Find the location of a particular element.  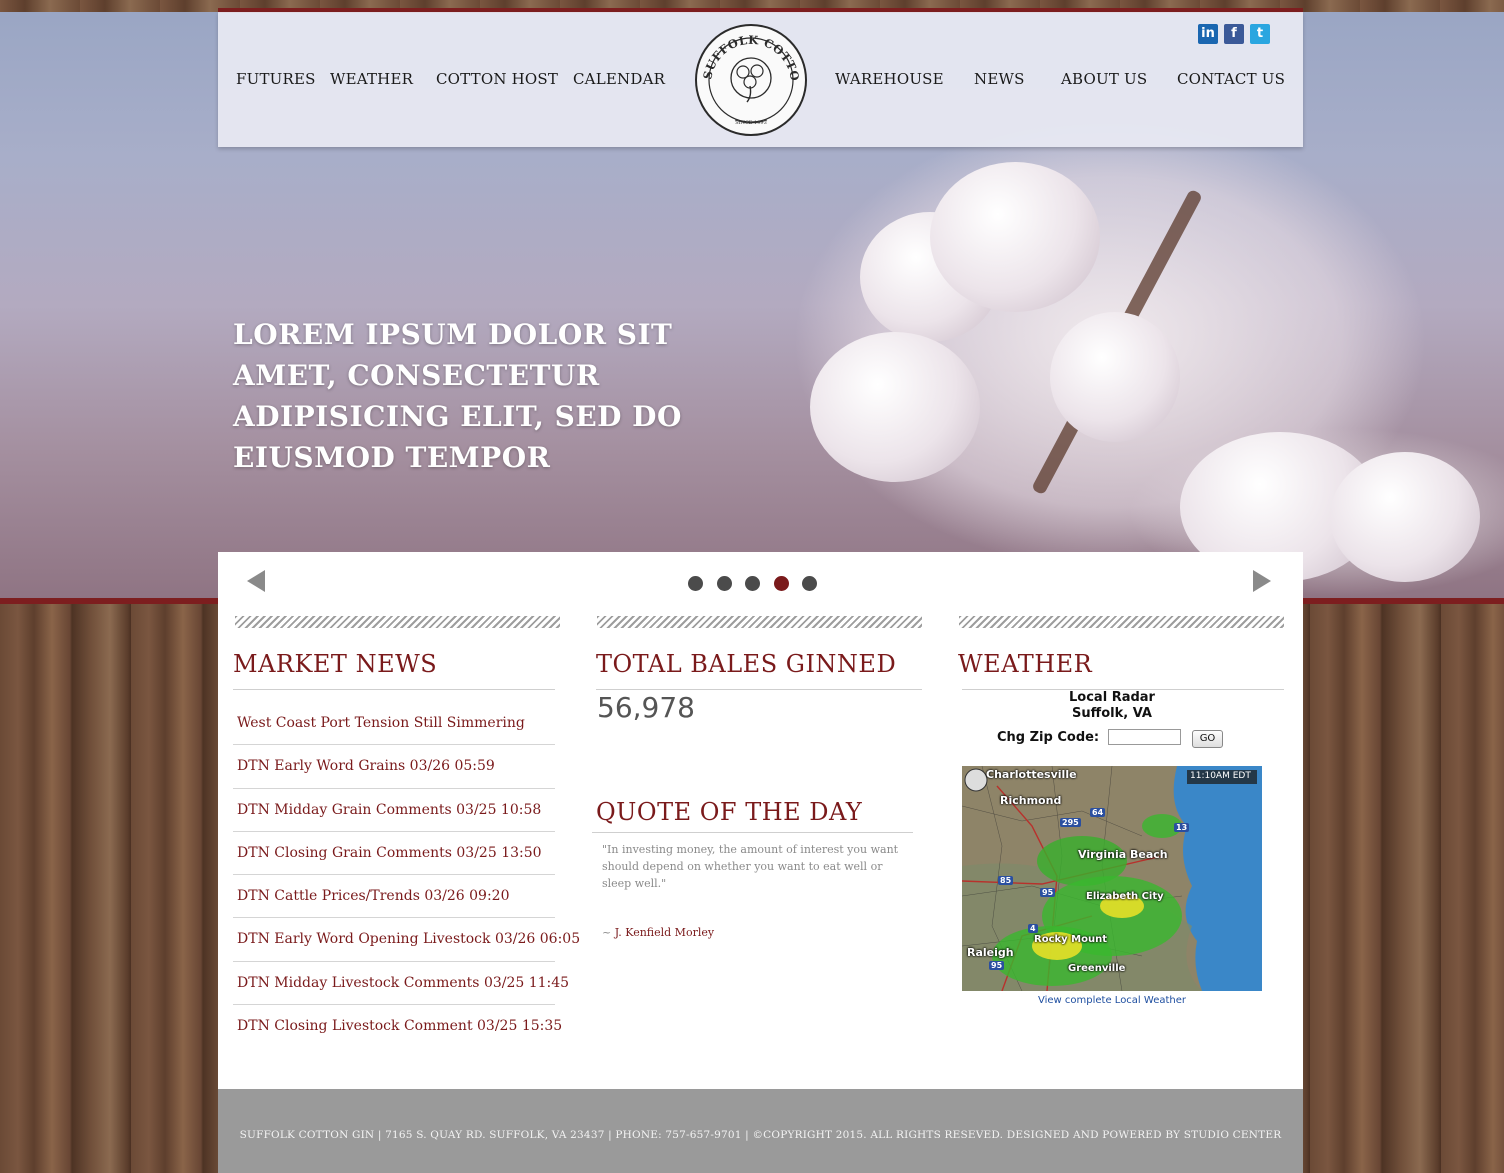

nav-cotton-host: COTTON HOST is located at coordinates (497, 79).